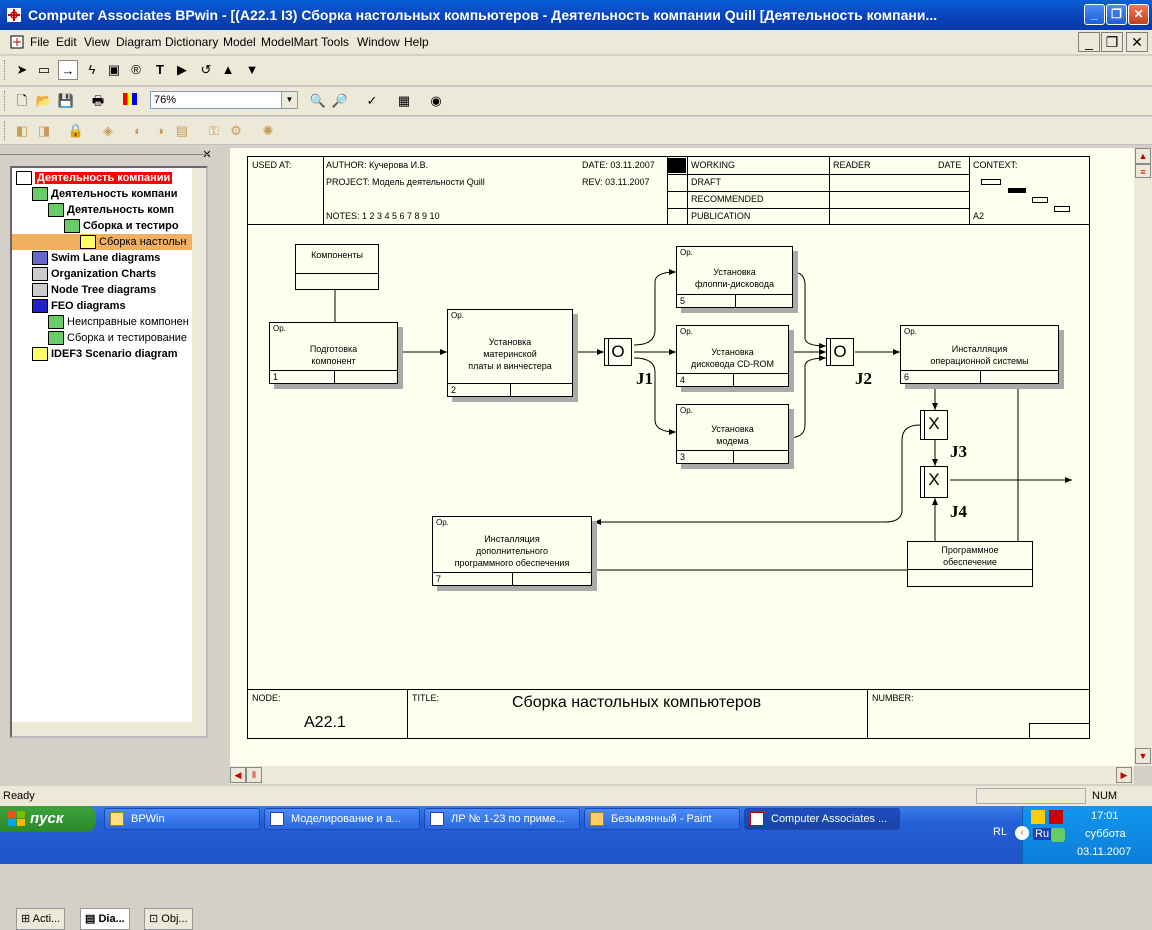 The height and width of the screenshot is (930, 1152). I want to click on keyboard-layout: Ru, so click(1042, 834).